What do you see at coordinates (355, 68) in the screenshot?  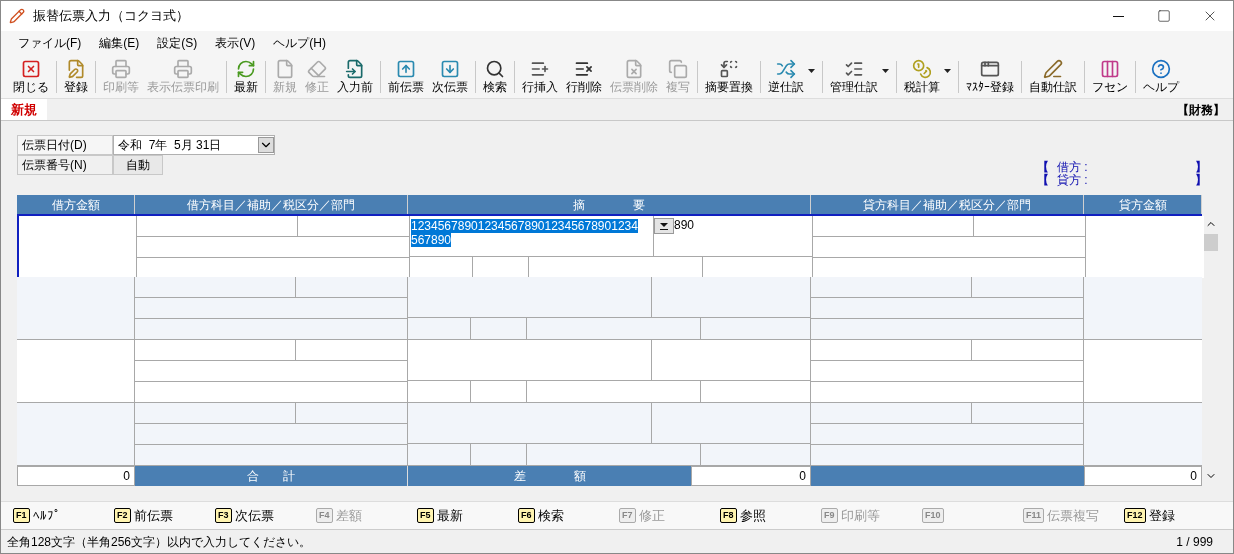 I see `file-return-icon` at bounding box center [355, 68].